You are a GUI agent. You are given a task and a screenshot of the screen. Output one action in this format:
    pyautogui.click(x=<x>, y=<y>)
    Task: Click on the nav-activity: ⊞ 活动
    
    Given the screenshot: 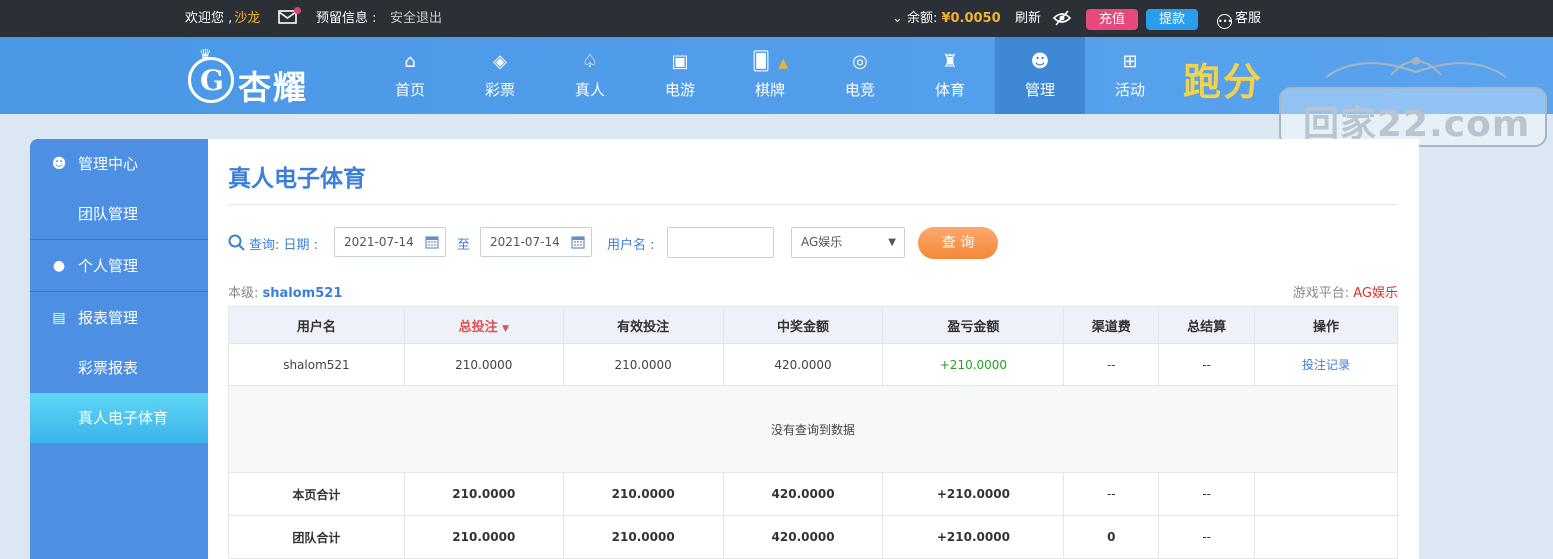 What is the action you would take?
    pyautogui.click(x=1130, y=75)
    